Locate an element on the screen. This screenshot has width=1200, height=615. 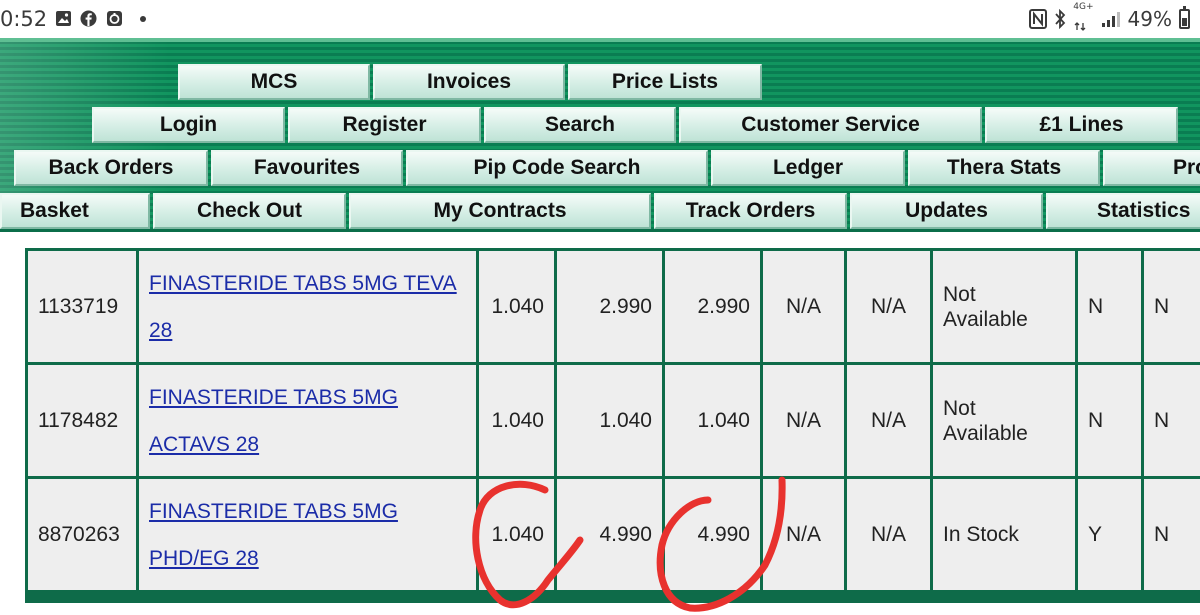
banner-bottom-edge is located at coordinates (600, 230).